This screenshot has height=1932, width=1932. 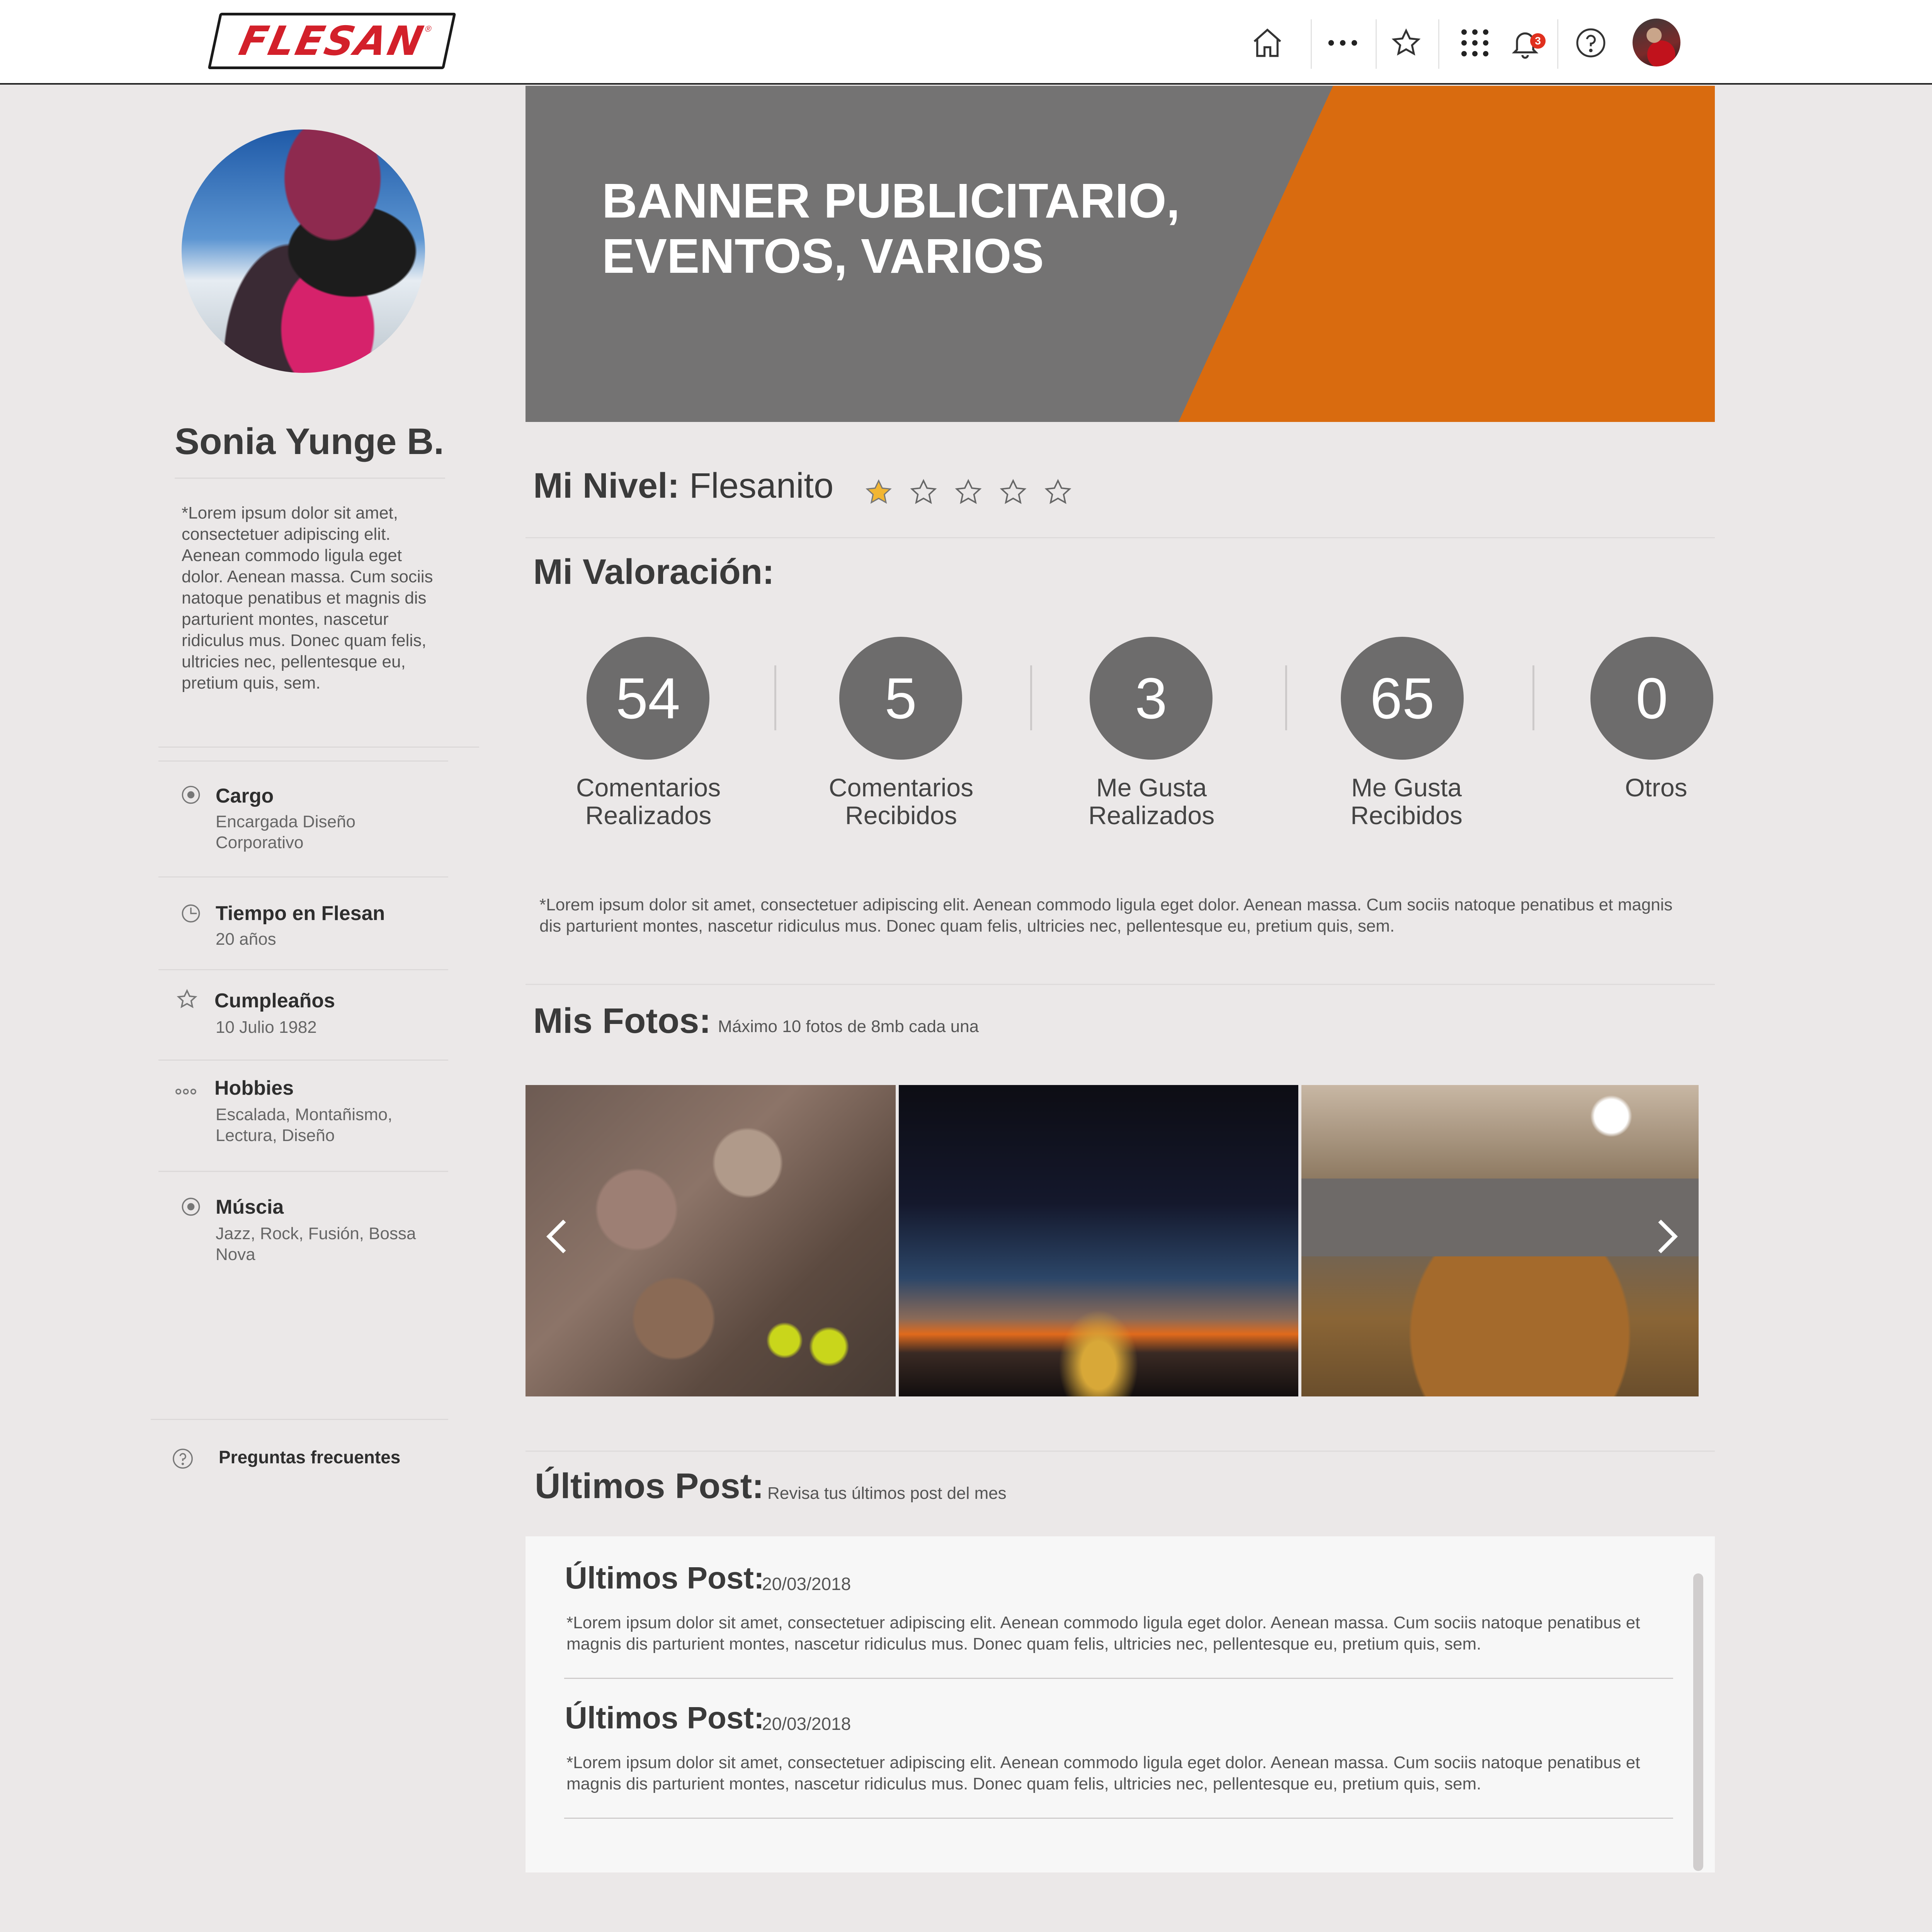 What do you see at coordinates (191, 1207) in the screenshot?
I see `disc-icon` at bounding box center [191, 1207].